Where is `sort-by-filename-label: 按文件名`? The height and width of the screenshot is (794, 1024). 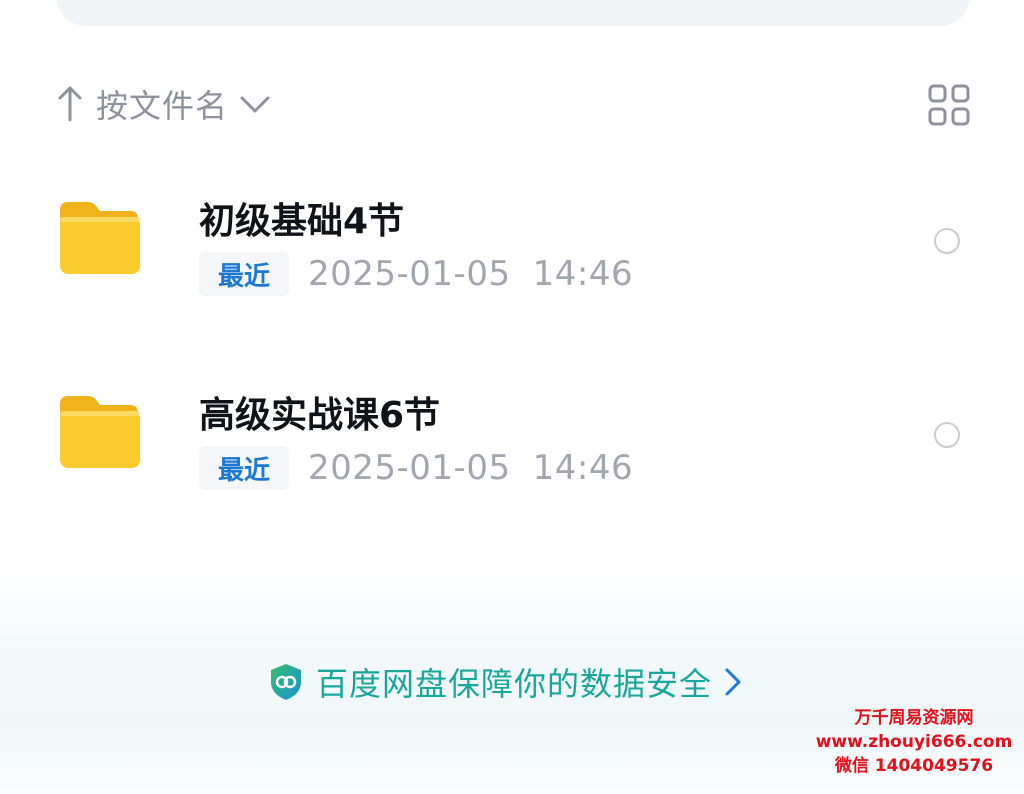 sort-by-filename-label: 按文件名 is located at coordinates (162, 104).